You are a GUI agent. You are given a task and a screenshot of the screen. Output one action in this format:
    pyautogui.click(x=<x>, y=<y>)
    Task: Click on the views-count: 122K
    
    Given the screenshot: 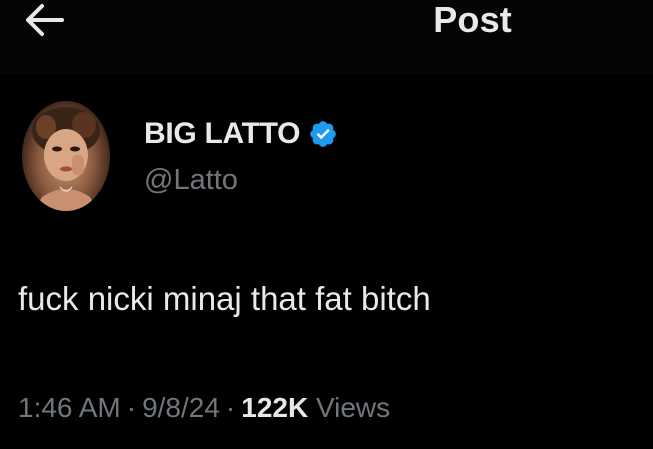 What is the action you would take?
    pyautogui.click(x=275, y=407)
    